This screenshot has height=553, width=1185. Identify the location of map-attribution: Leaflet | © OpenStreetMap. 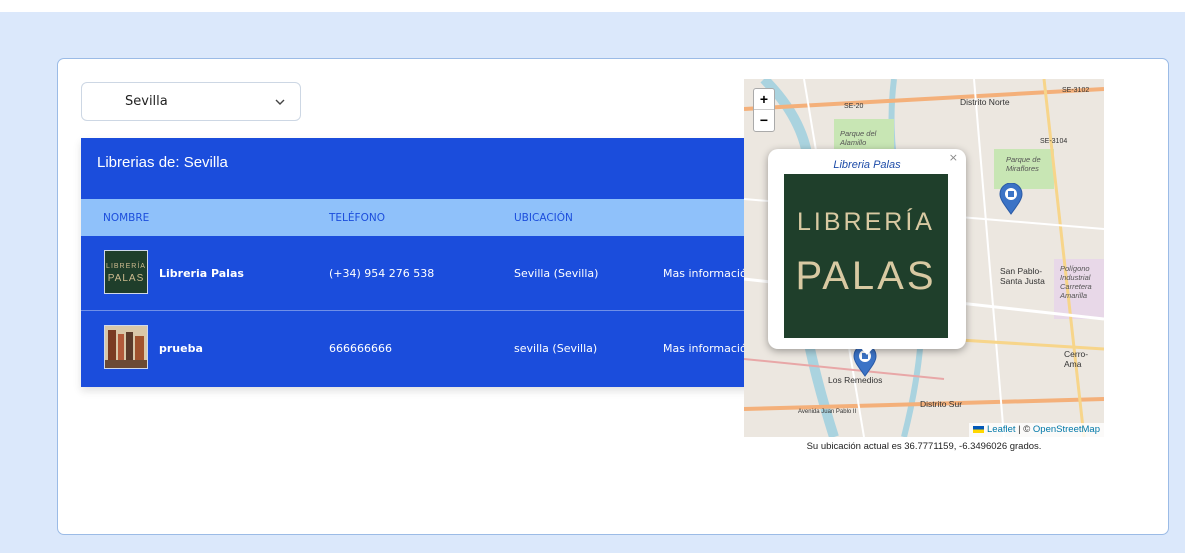
(1036, 430).